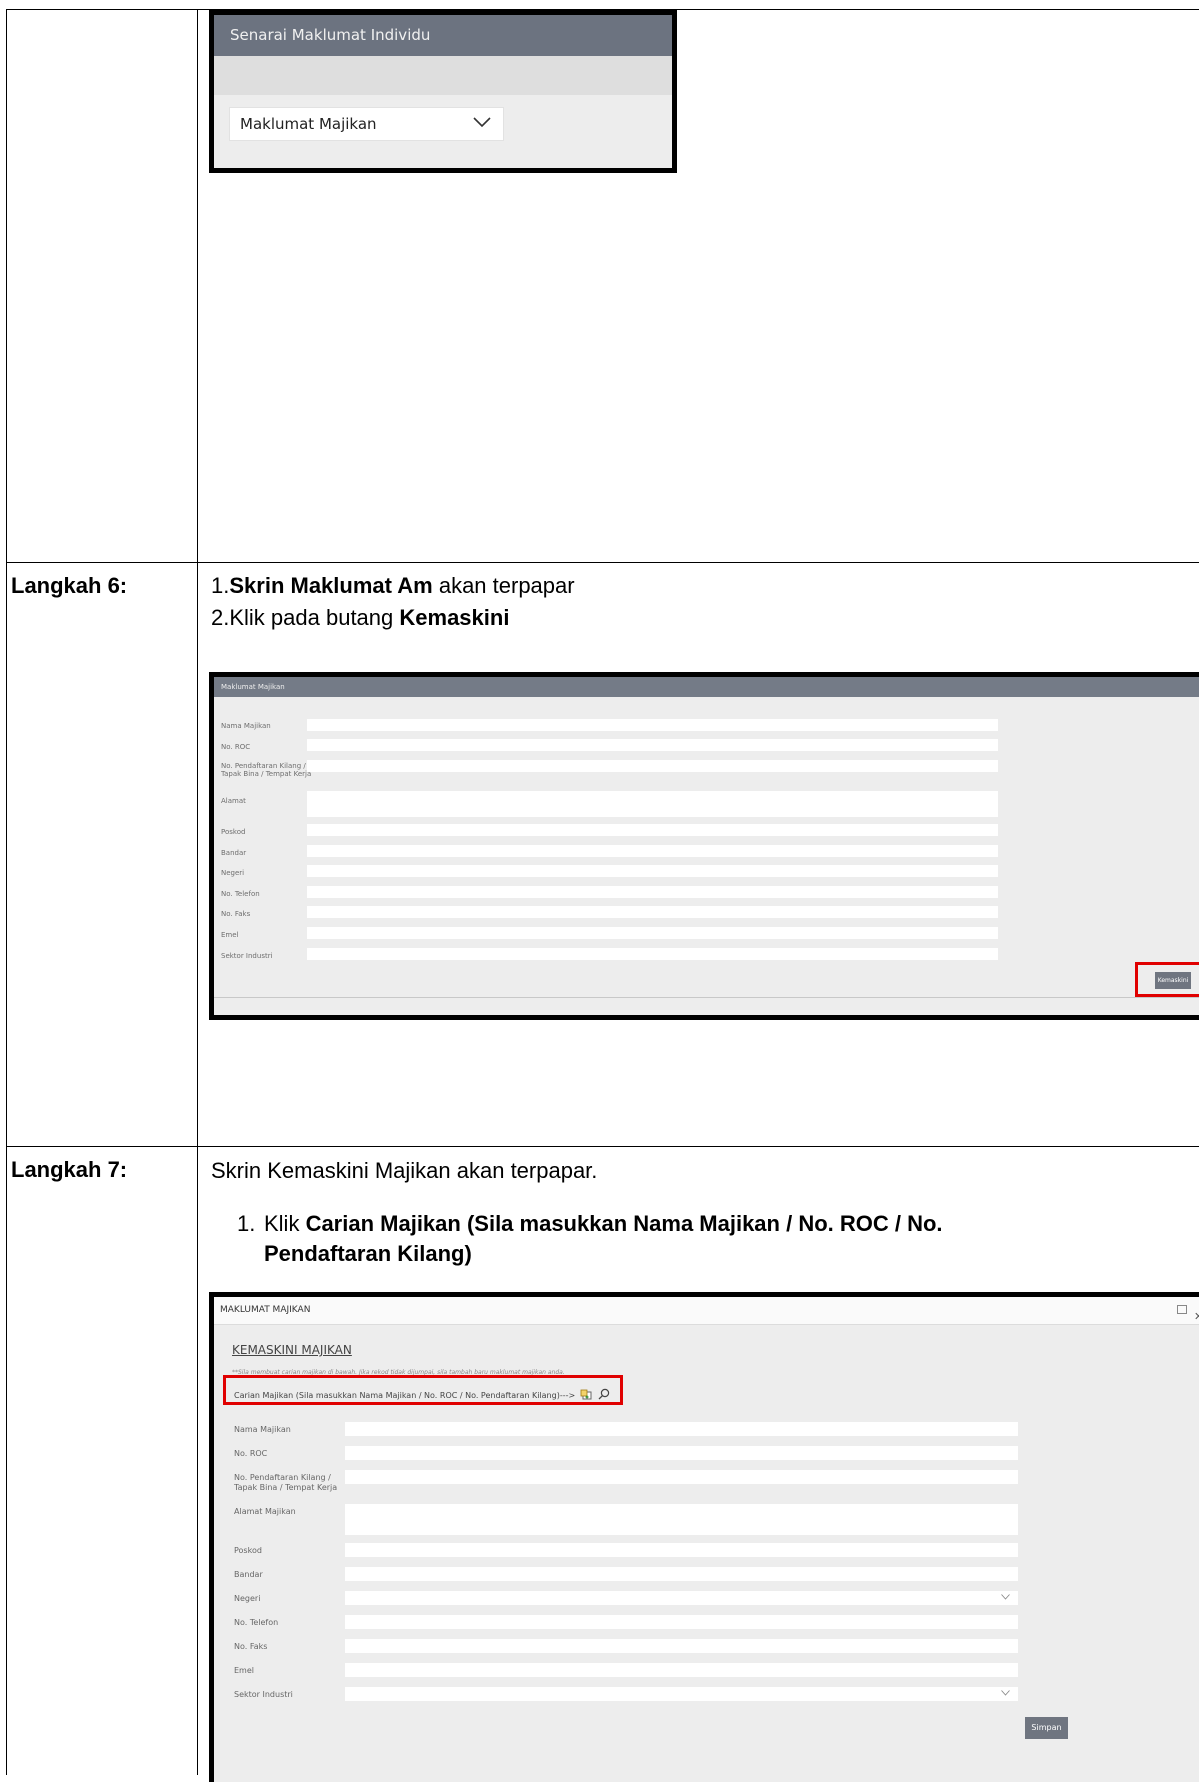 The height and width of the screenshot is (1782, 1199). What do you see at coordinates (308, 124) in the screenshot?
I see `select-value: Maklumat Majikan` at bounding box center [308, 124].